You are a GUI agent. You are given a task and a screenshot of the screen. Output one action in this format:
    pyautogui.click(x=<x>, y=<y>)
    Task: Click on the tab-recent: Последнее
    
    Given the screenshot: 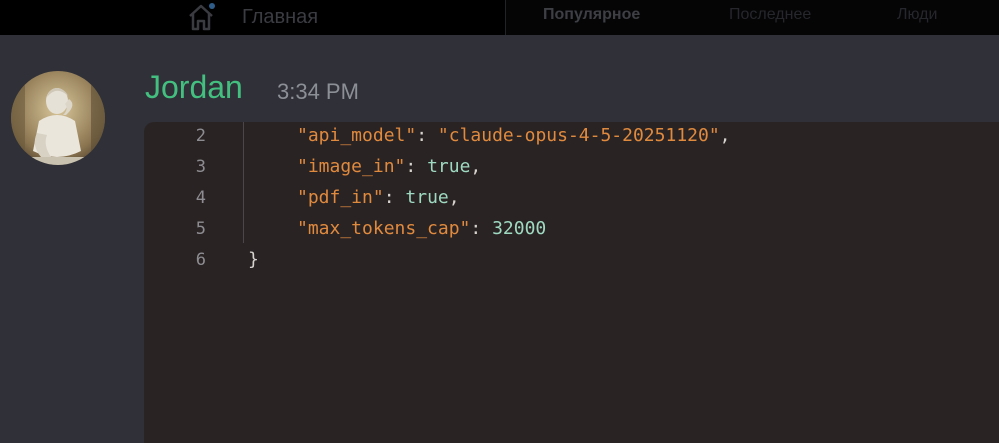 What is the action you would take?
    pyautogui.click(x=770, y=15)
    